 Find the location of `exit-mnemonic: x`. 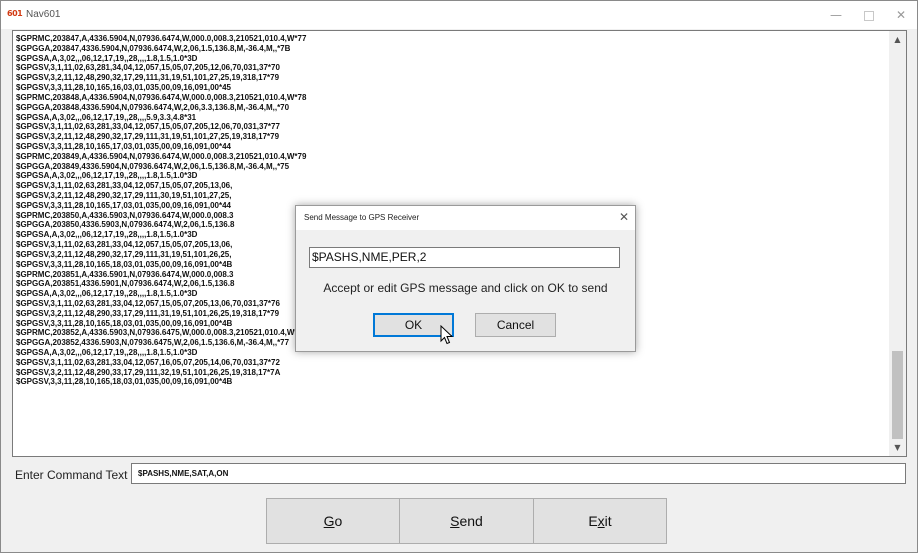

exit-mnemonic: x is located at coordinates (601, 521).